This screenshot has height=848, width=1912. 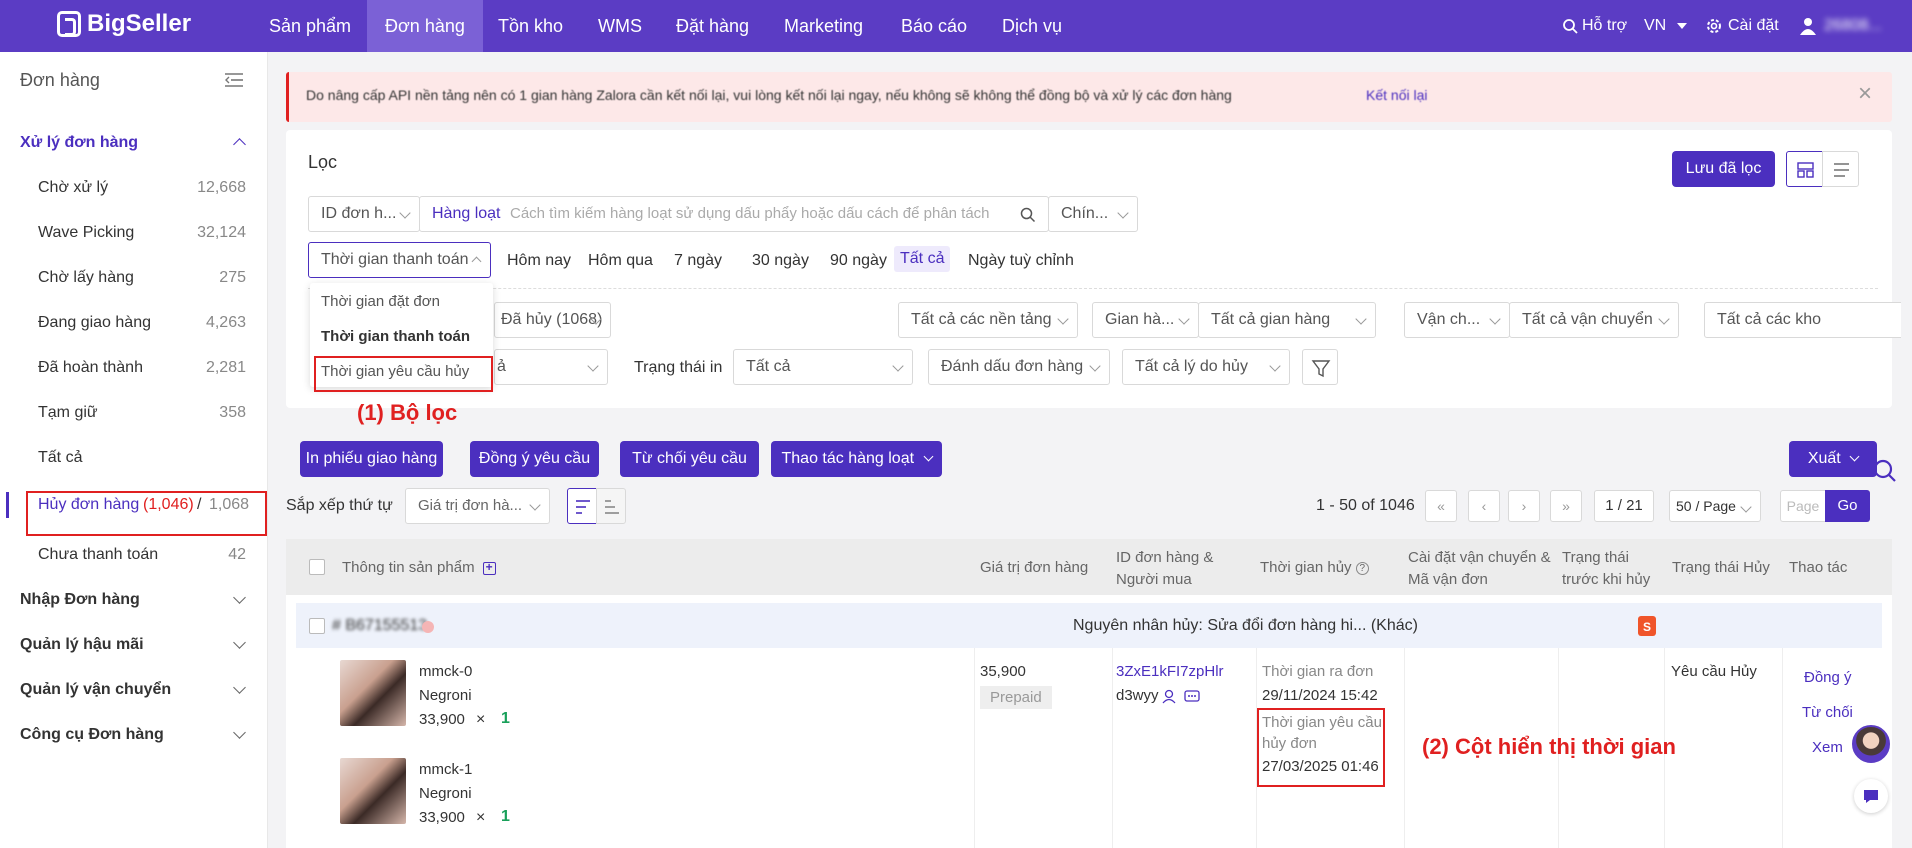 What do you see at coordinates (134, 232) in the screenshot?
I see `sidebar-item-wave-picking: Wave Picking 32,124` at bounding box center [134, 232].